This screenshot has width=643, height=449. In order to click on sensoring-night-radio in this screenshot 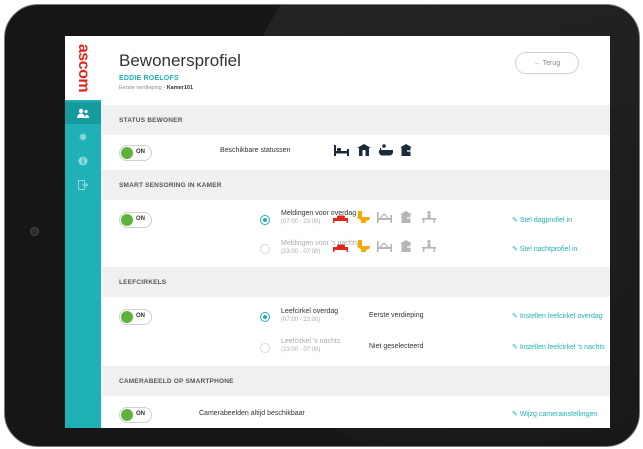, I will do `click(265, 249)`.